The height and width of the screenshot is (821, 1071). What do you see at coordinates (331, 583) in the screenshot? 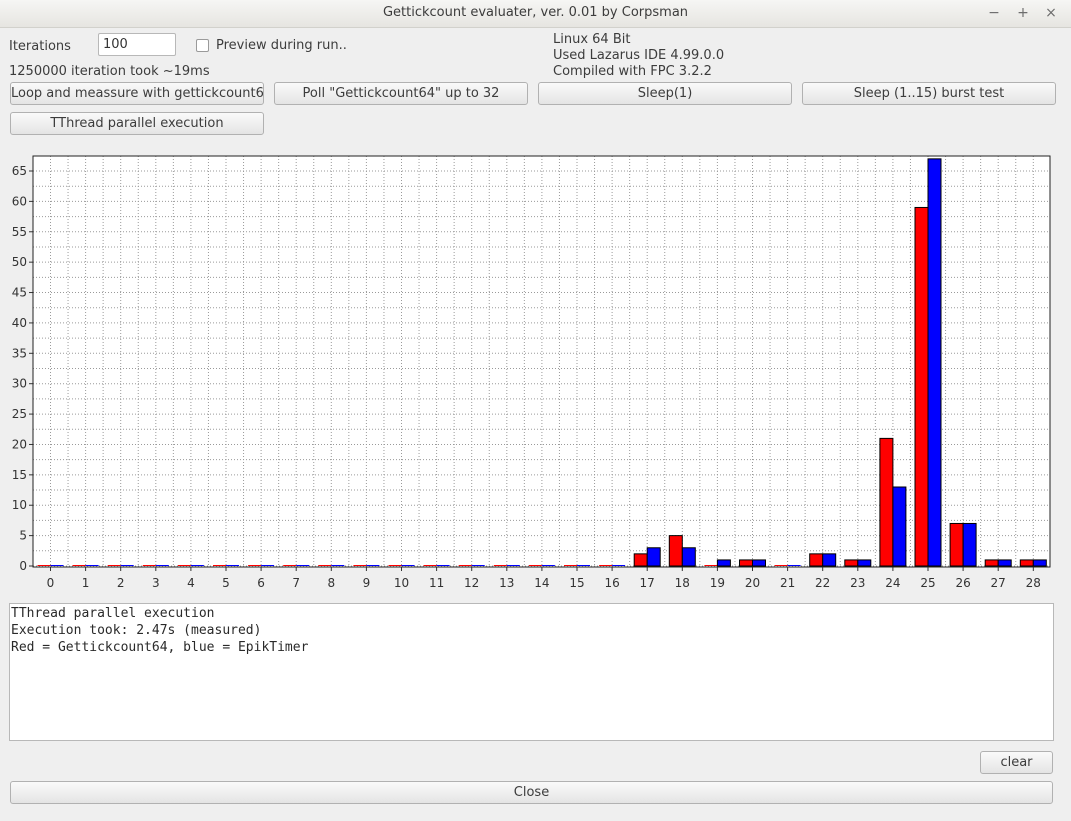
I see `x-tick-label: 8` at bounding box center [331, 583].